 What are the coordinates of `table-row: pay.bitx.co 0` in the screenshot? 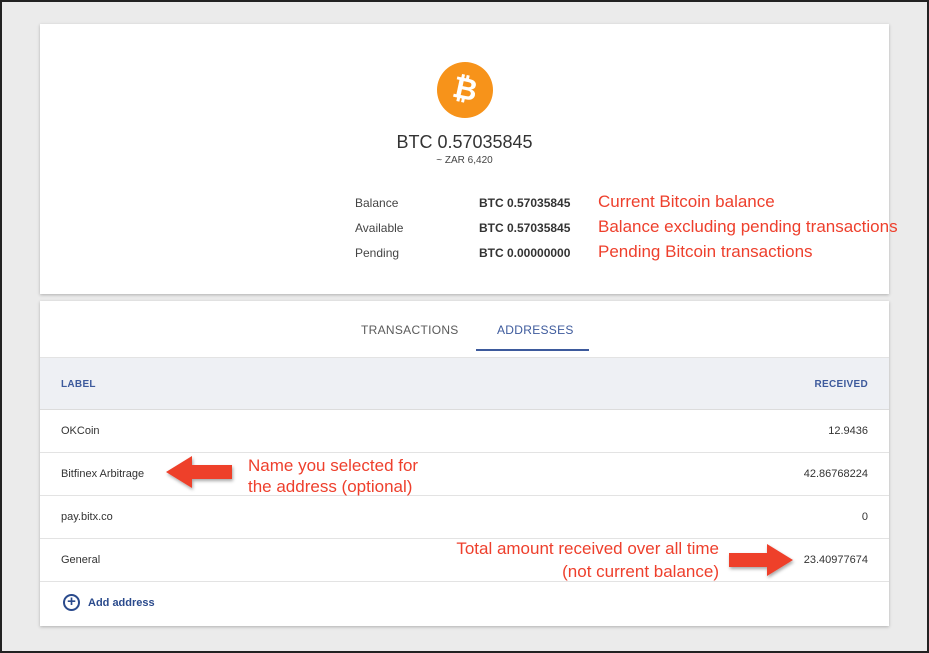 It's located at (464, 517).